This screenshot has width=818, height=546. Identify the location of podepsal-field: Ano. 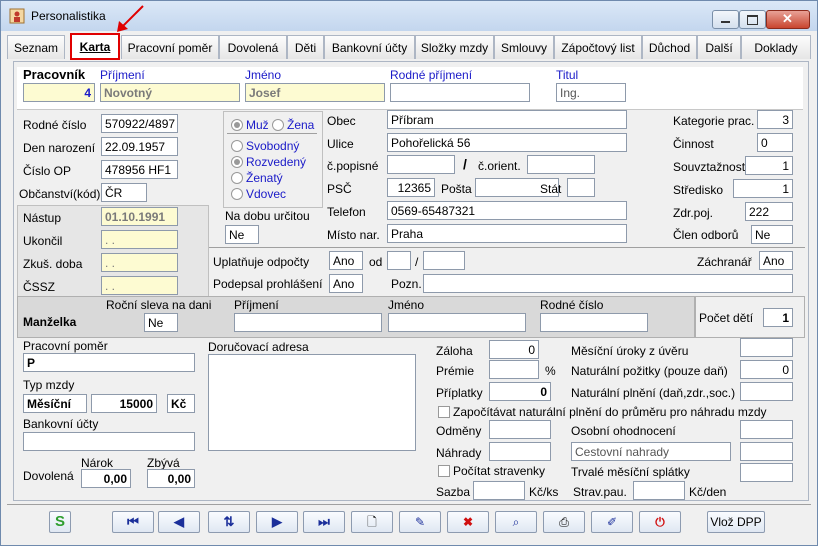
(346, 283).